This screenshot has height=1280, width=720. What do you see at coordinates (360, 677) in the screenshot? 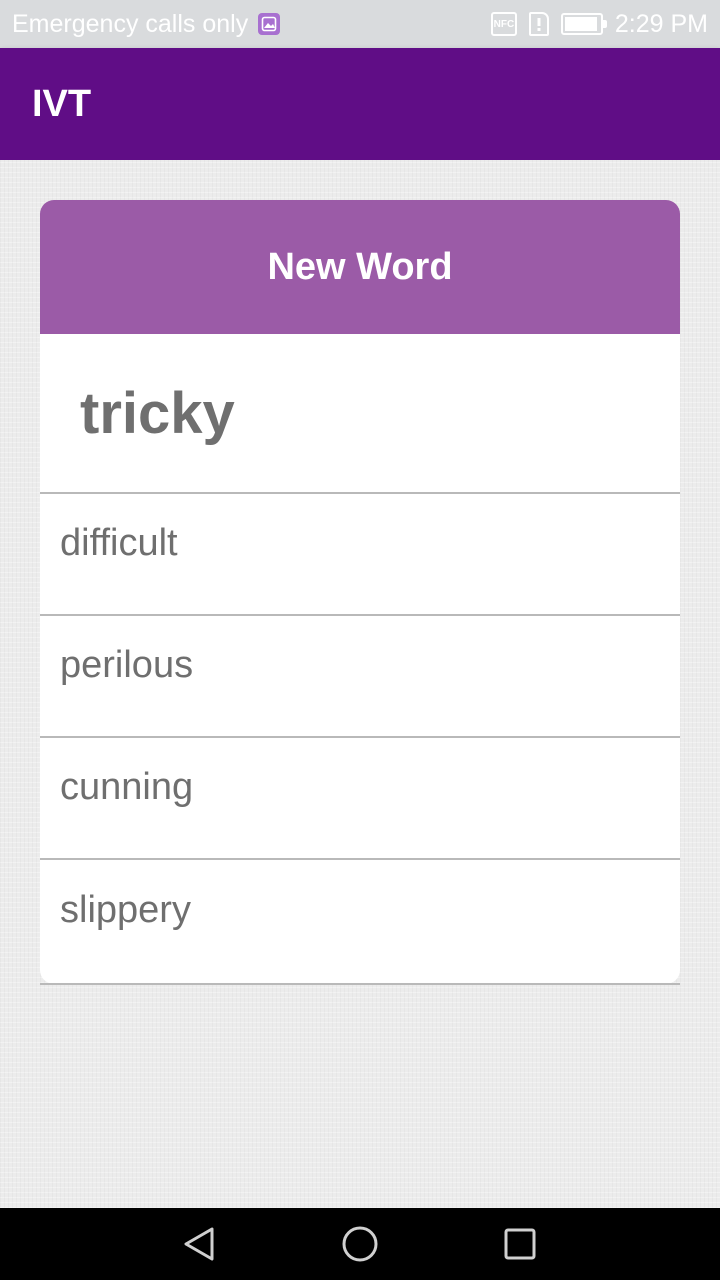
I see `option-row-perilous: perilous` at bounding box center [360, 677].